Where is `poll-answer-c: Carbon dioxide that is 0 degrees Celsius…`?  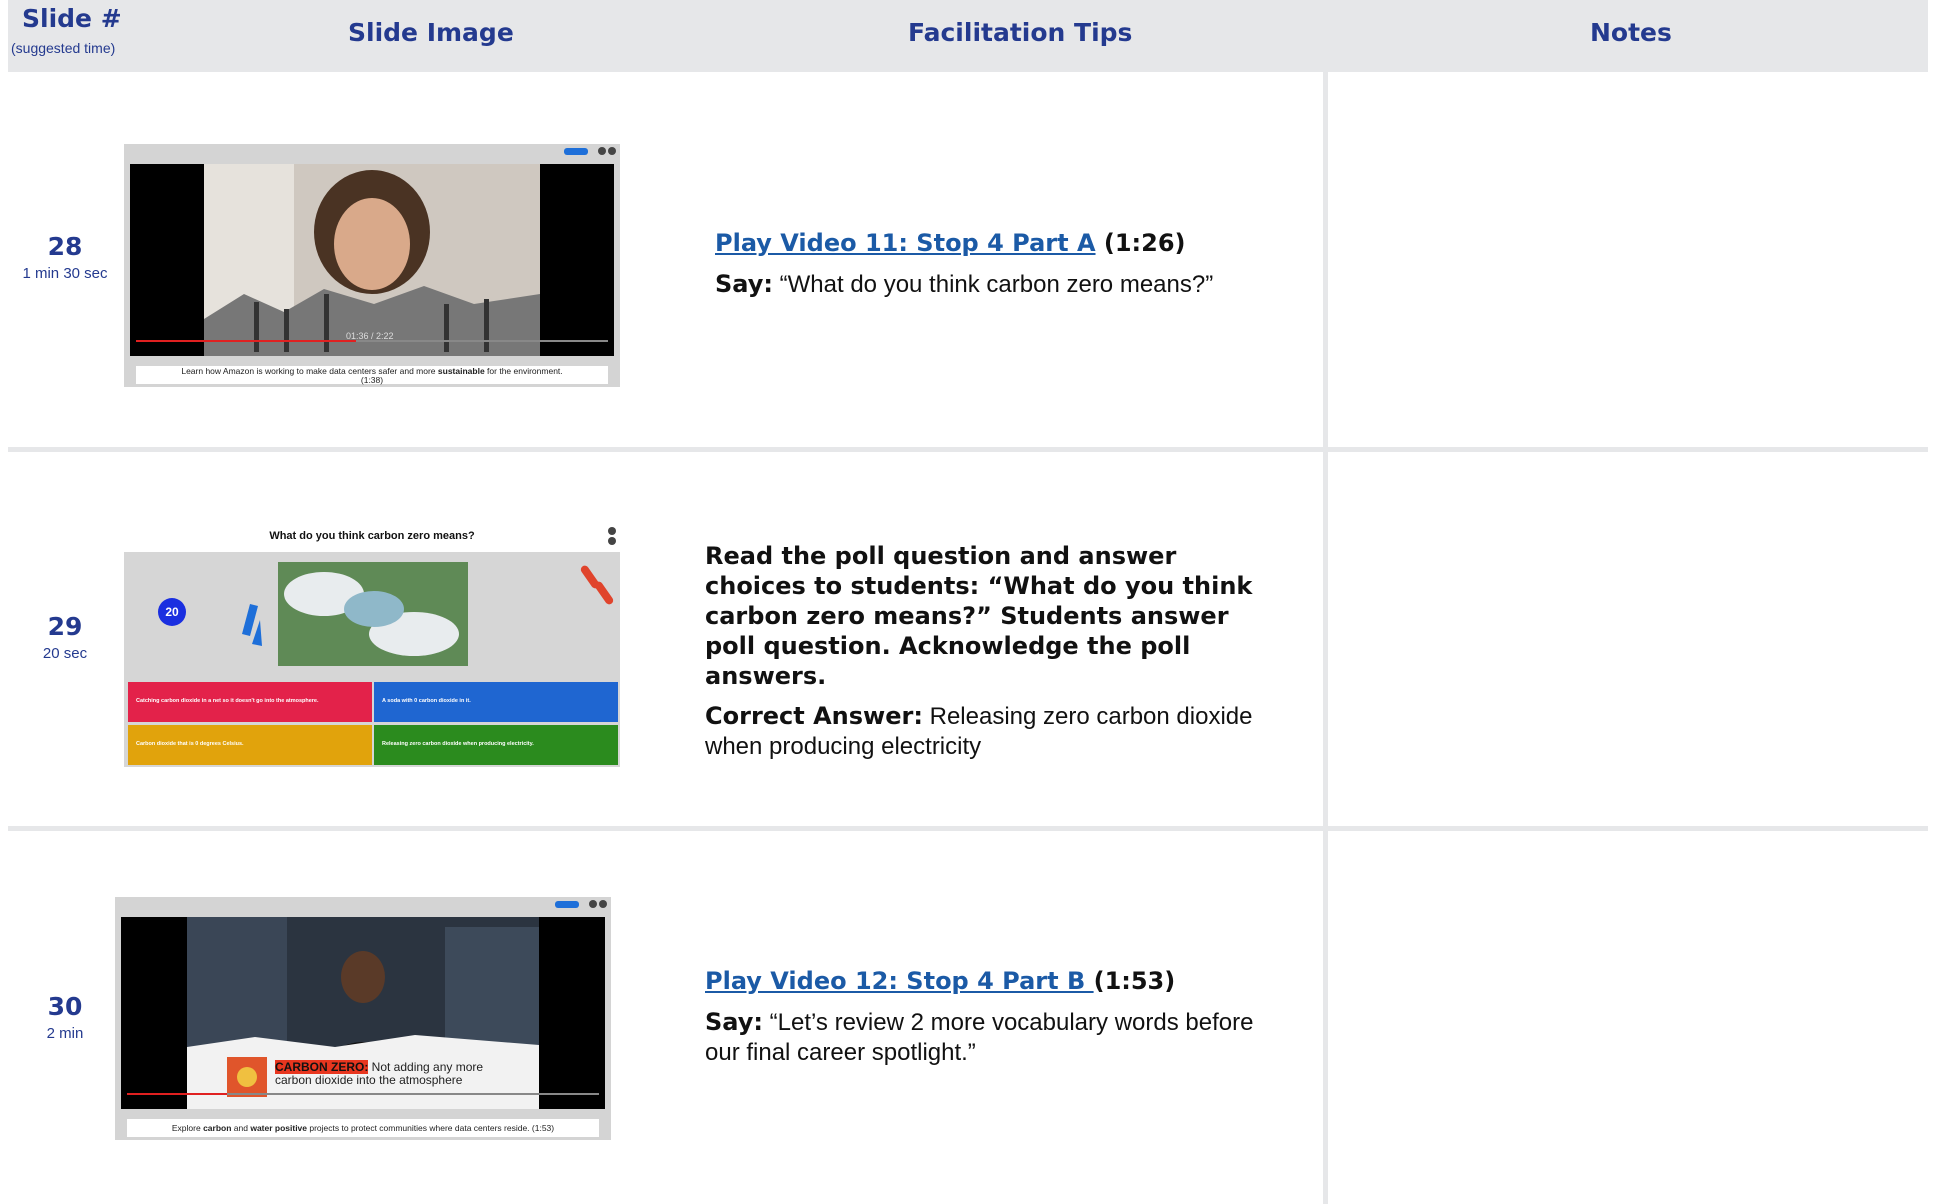
poll-answer-c: Carbon dioxide that is 0 degrees Celsius… is located at coordinates (251, 744).